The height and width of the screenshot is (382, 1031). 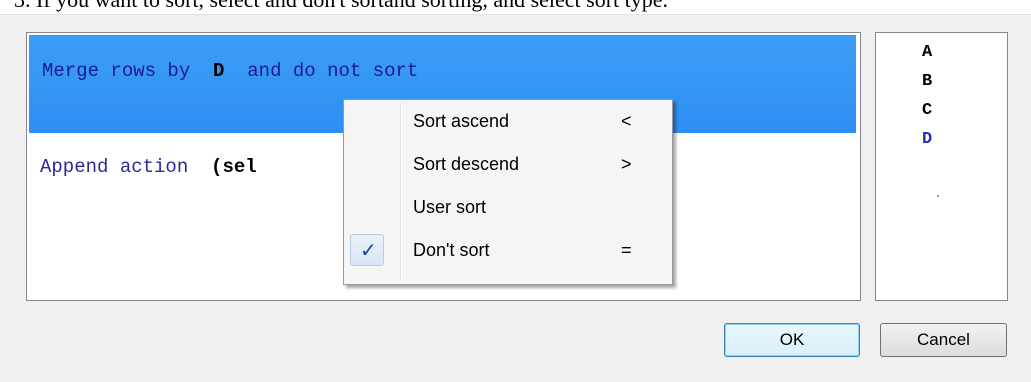 I want to click on checkmark-icon: ✓, so click(x=368, y=250).